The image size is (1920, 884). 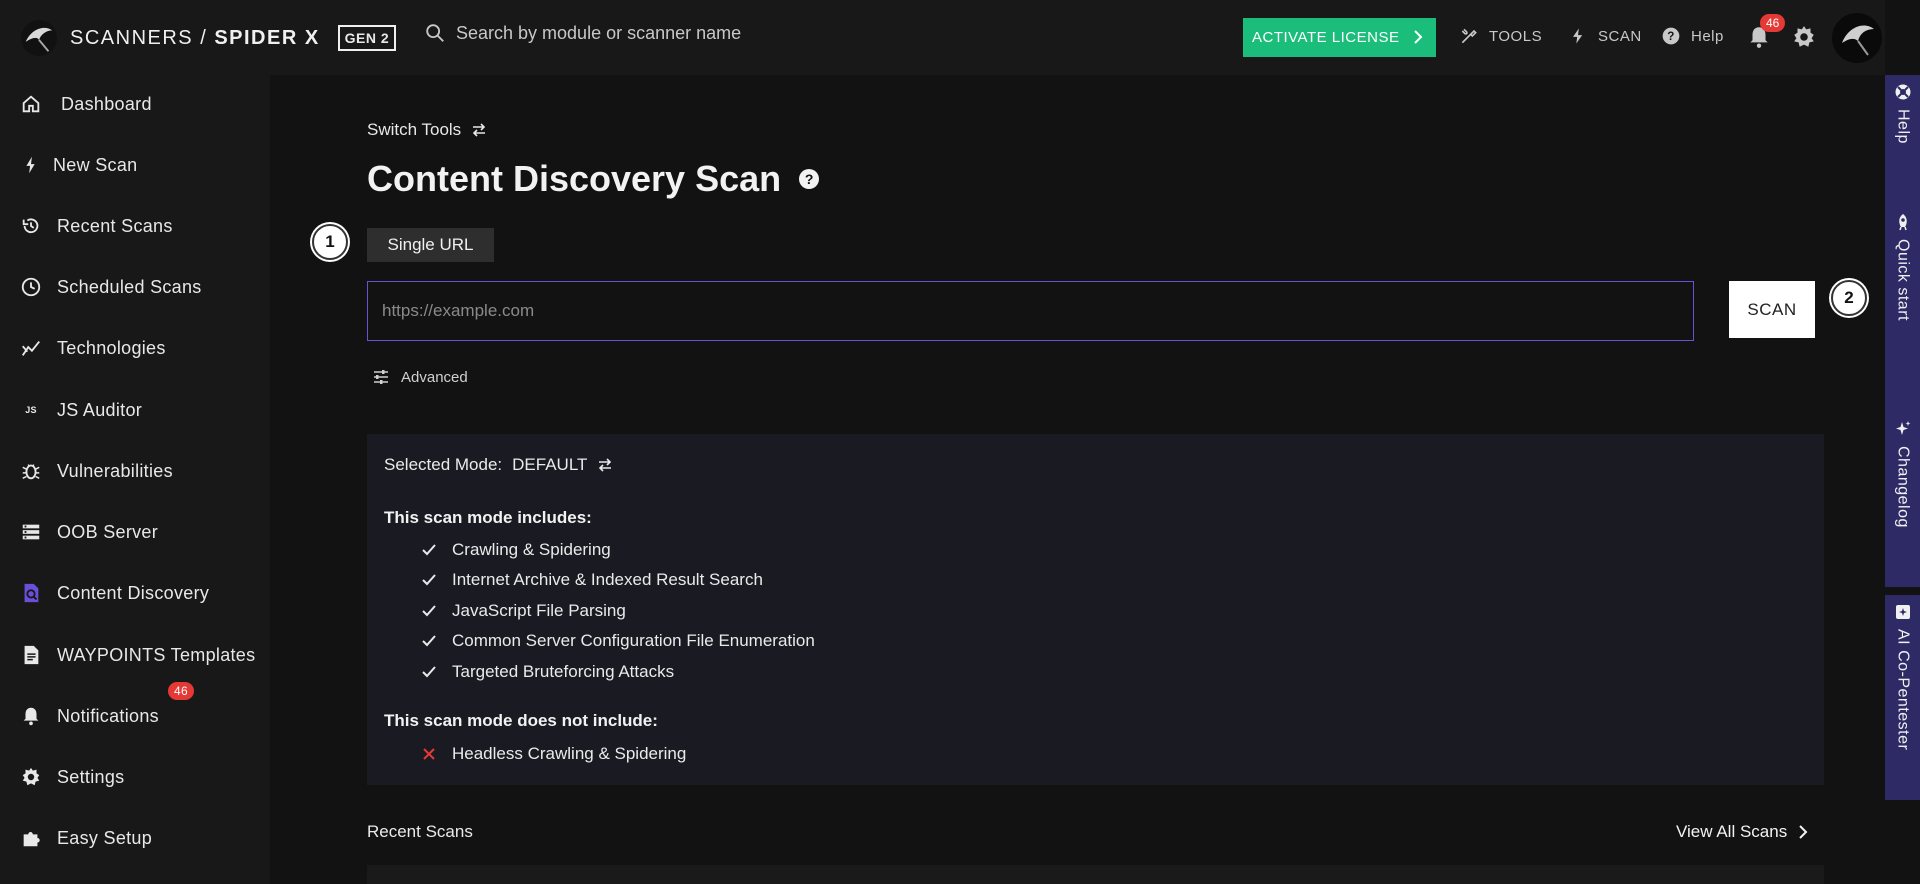 I want to click on sidebar-item-new-scan: New Scan, so click(x=135, y=165).